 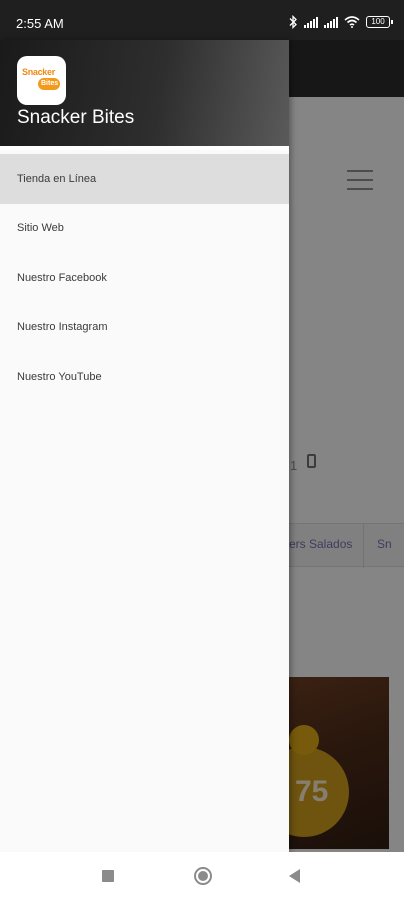 What do you see at coordinates (38, 72) in the screenshot?
I see `logo-text-top: Snacker` at bounding box center [38, 72].